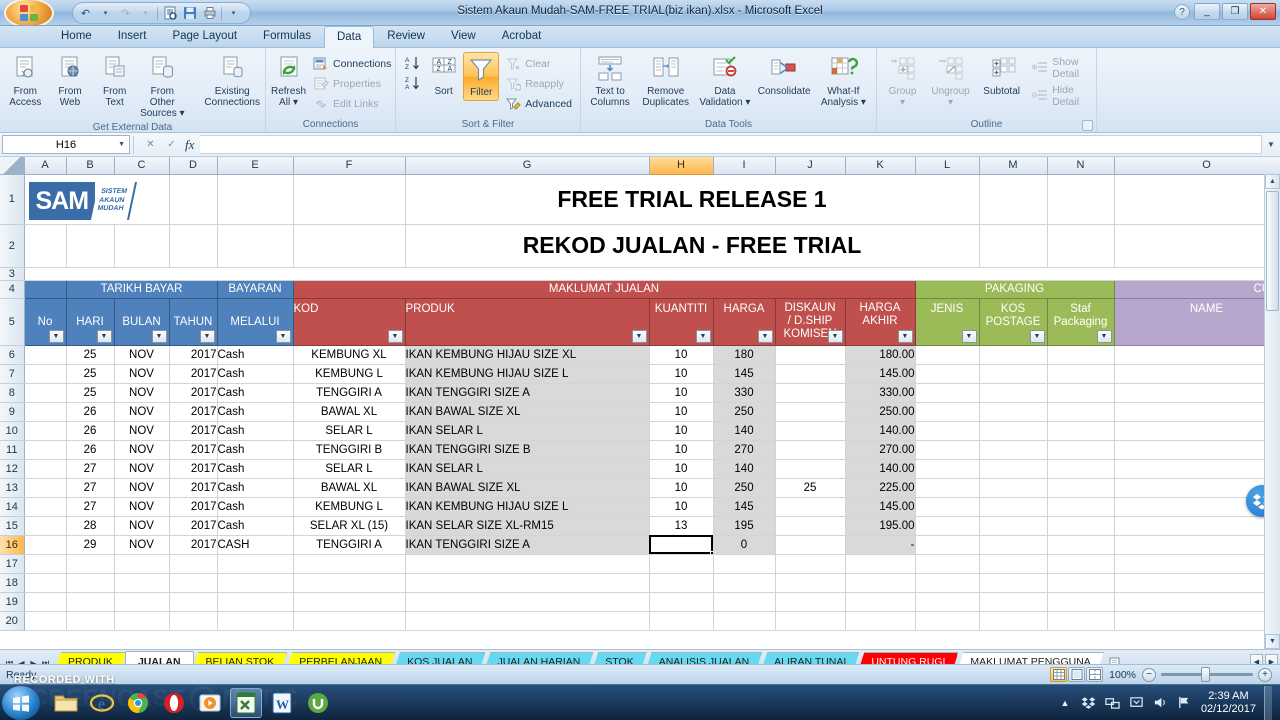  I want to click on cell-harga-7: 145, so click(744, 374).